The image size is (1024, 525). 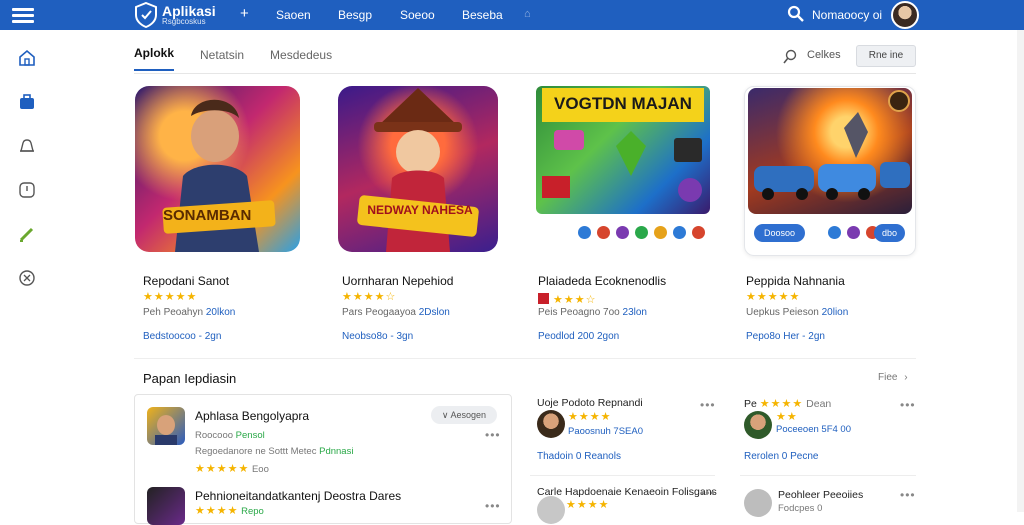 I want to click on app-status-tag: Pensol, so click(x=250, y=435).